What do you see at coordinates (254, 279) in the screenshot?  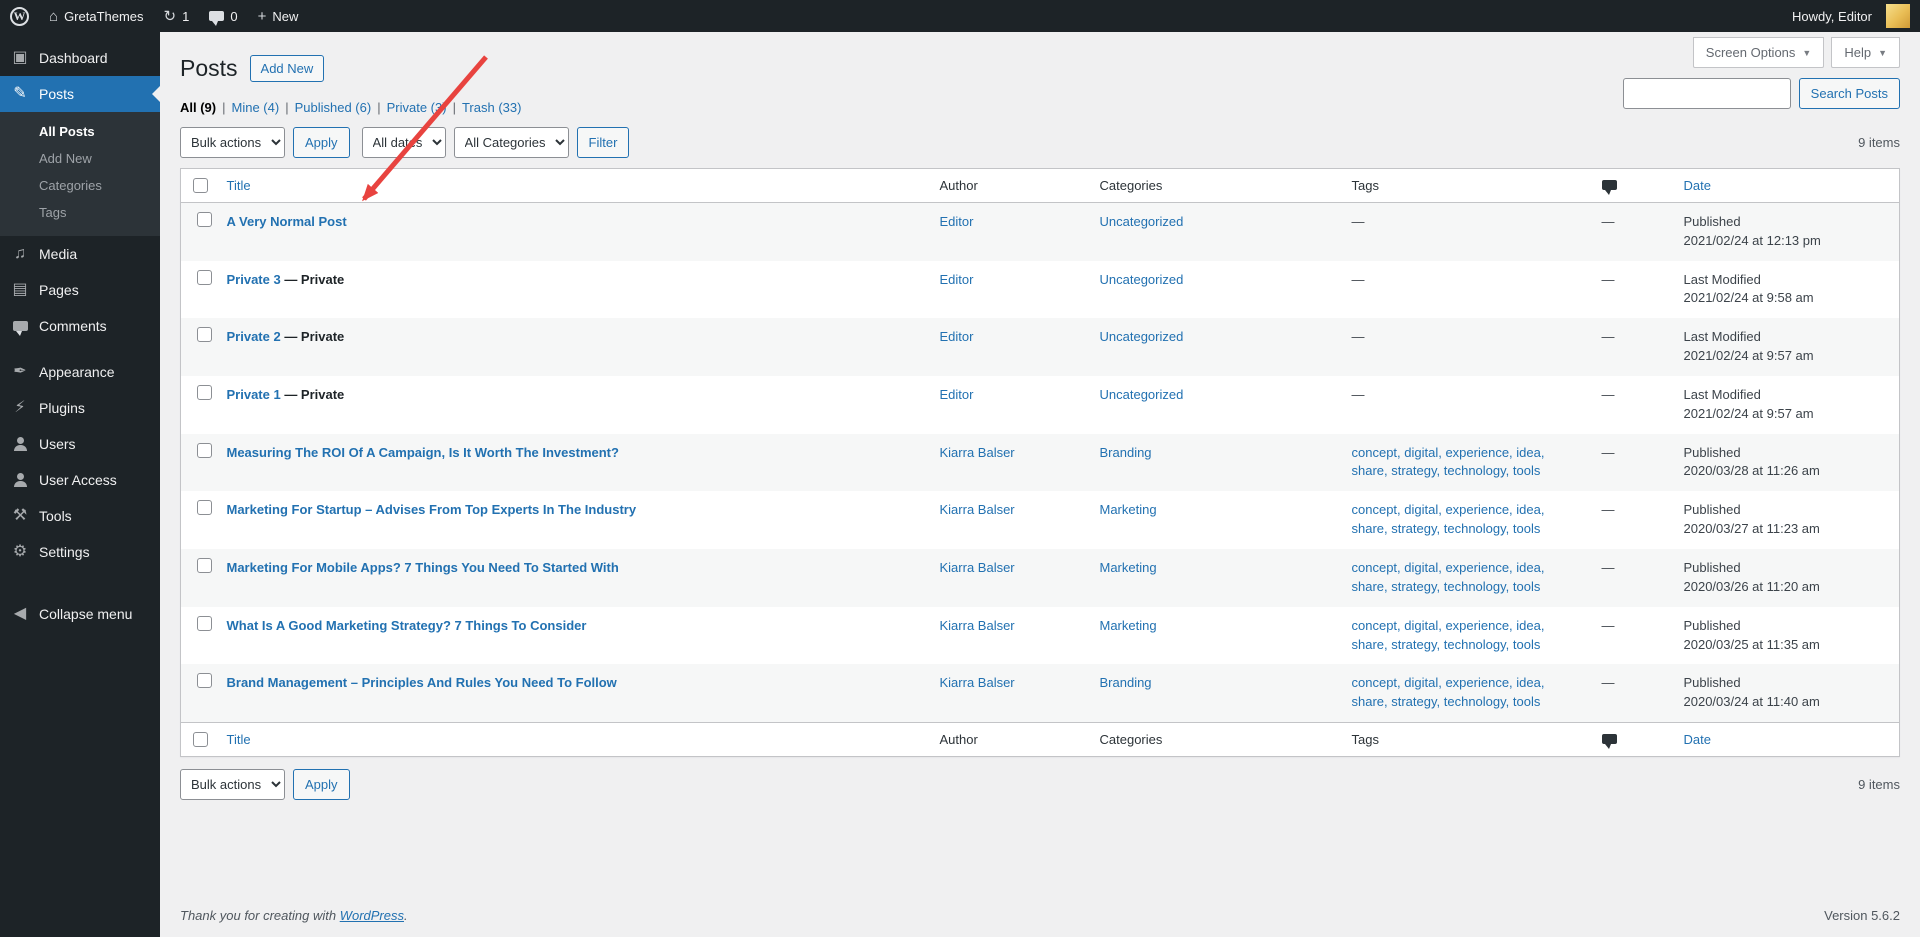 I see `post-title-link: Private 3` at bounding box center [254, 279].